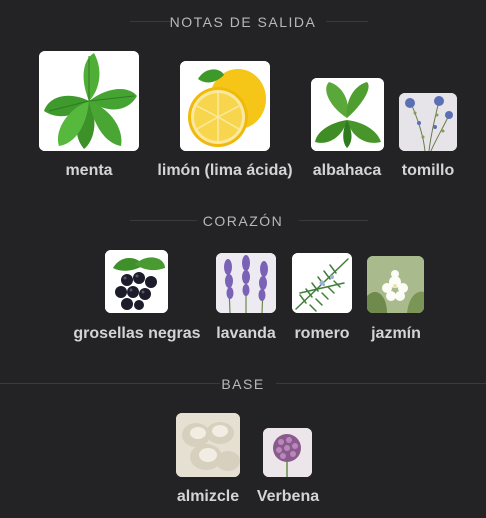  I want to click on note-label: grosellas negras, so click(137, 333).